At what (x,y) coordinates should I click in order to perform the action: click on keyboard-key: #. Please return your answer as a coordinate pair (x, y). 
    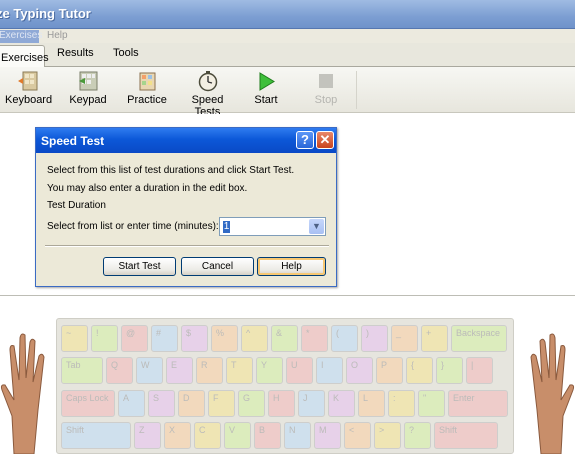
    Looking at the image, I should click on (164, 338).